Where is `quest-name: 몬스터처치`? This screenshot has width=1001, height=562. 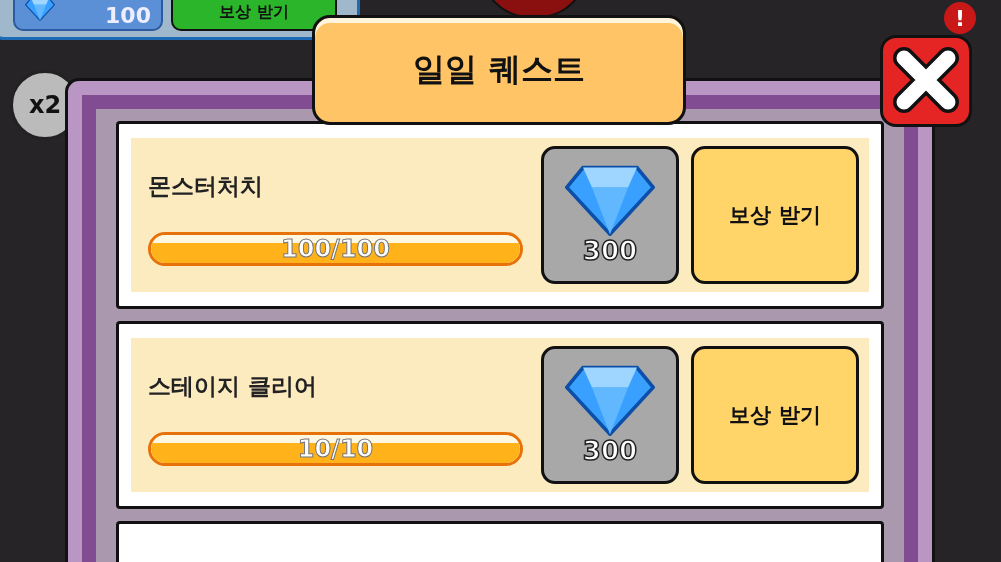
quest-name: 몬스터처치 is located at coordinates (206, 186).